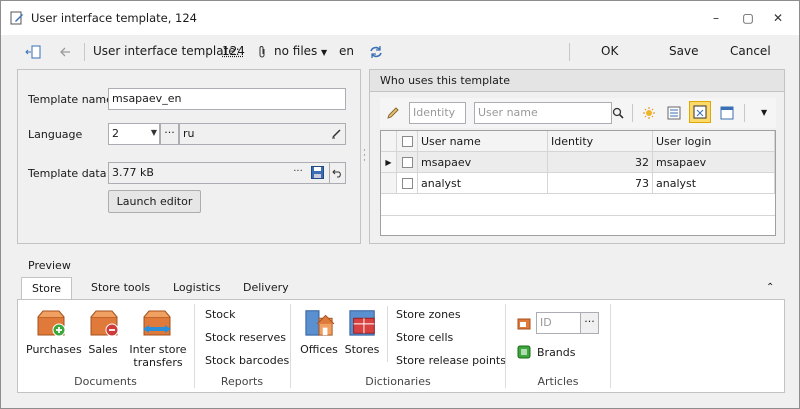  What do you see at coordinates (398, 381) in the screenshot?
I see `group-label-dictionaries: Dictionaries` at bounding box center [398, 381].